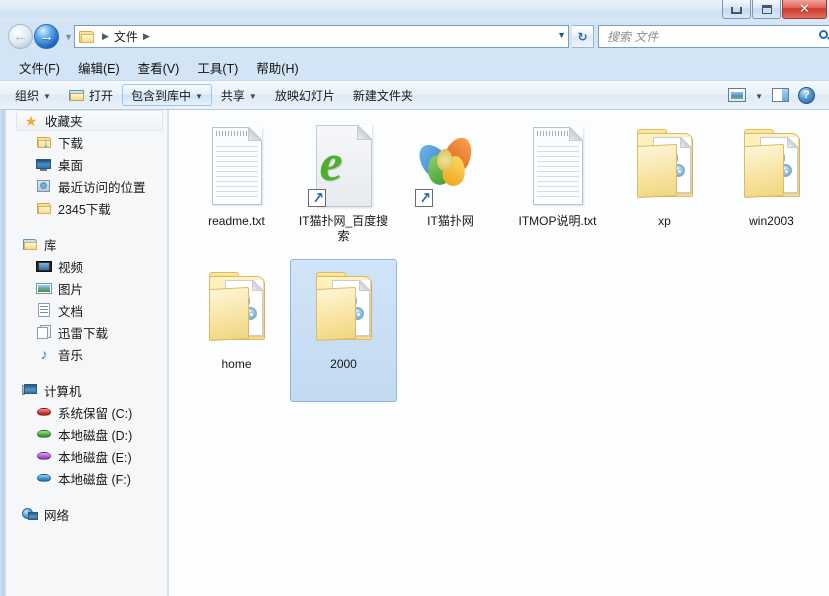  What do you see at coordinates (100, 95) in the screenshot?
I see `open-label: 打开` at bounding box center [100, 95].